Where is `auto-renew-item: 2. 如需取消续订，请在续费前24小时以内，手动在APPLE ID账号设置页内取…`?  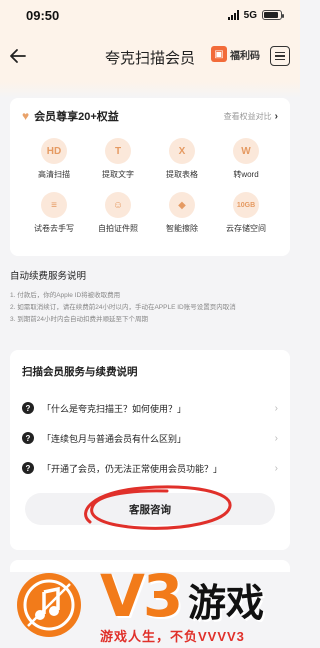
auto-renew-item: 2. 如需取消续订，请在续费前24小时以内，手动在APPLE ID账号设置页内取… is located at coordinates (123, 307).